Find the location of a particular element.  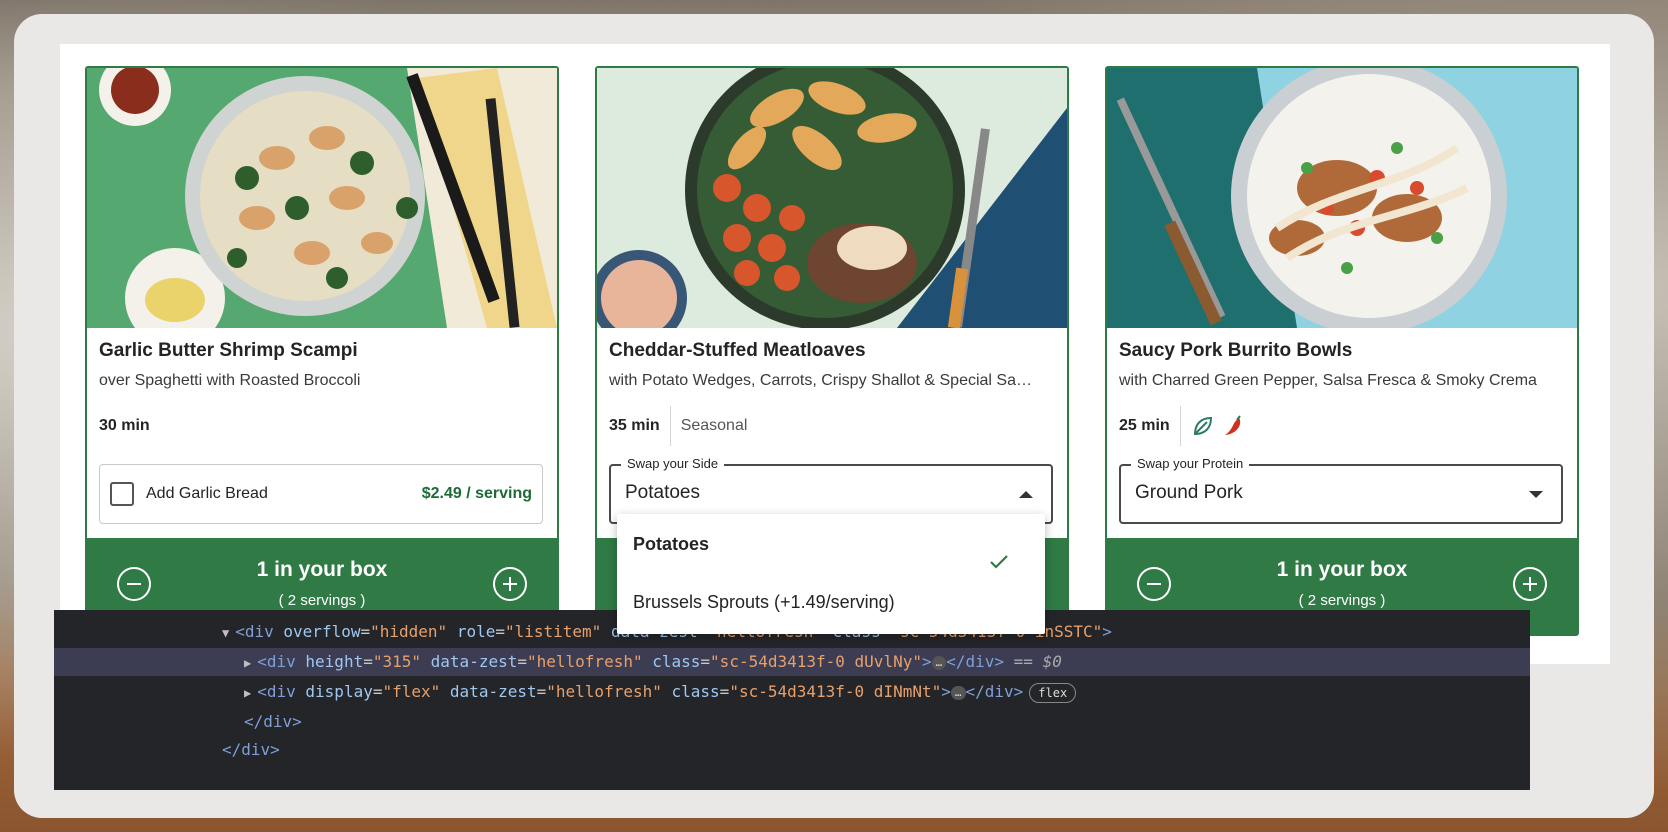

swap-selected-value: Ground Pork is located at coordinates (1189, 492).